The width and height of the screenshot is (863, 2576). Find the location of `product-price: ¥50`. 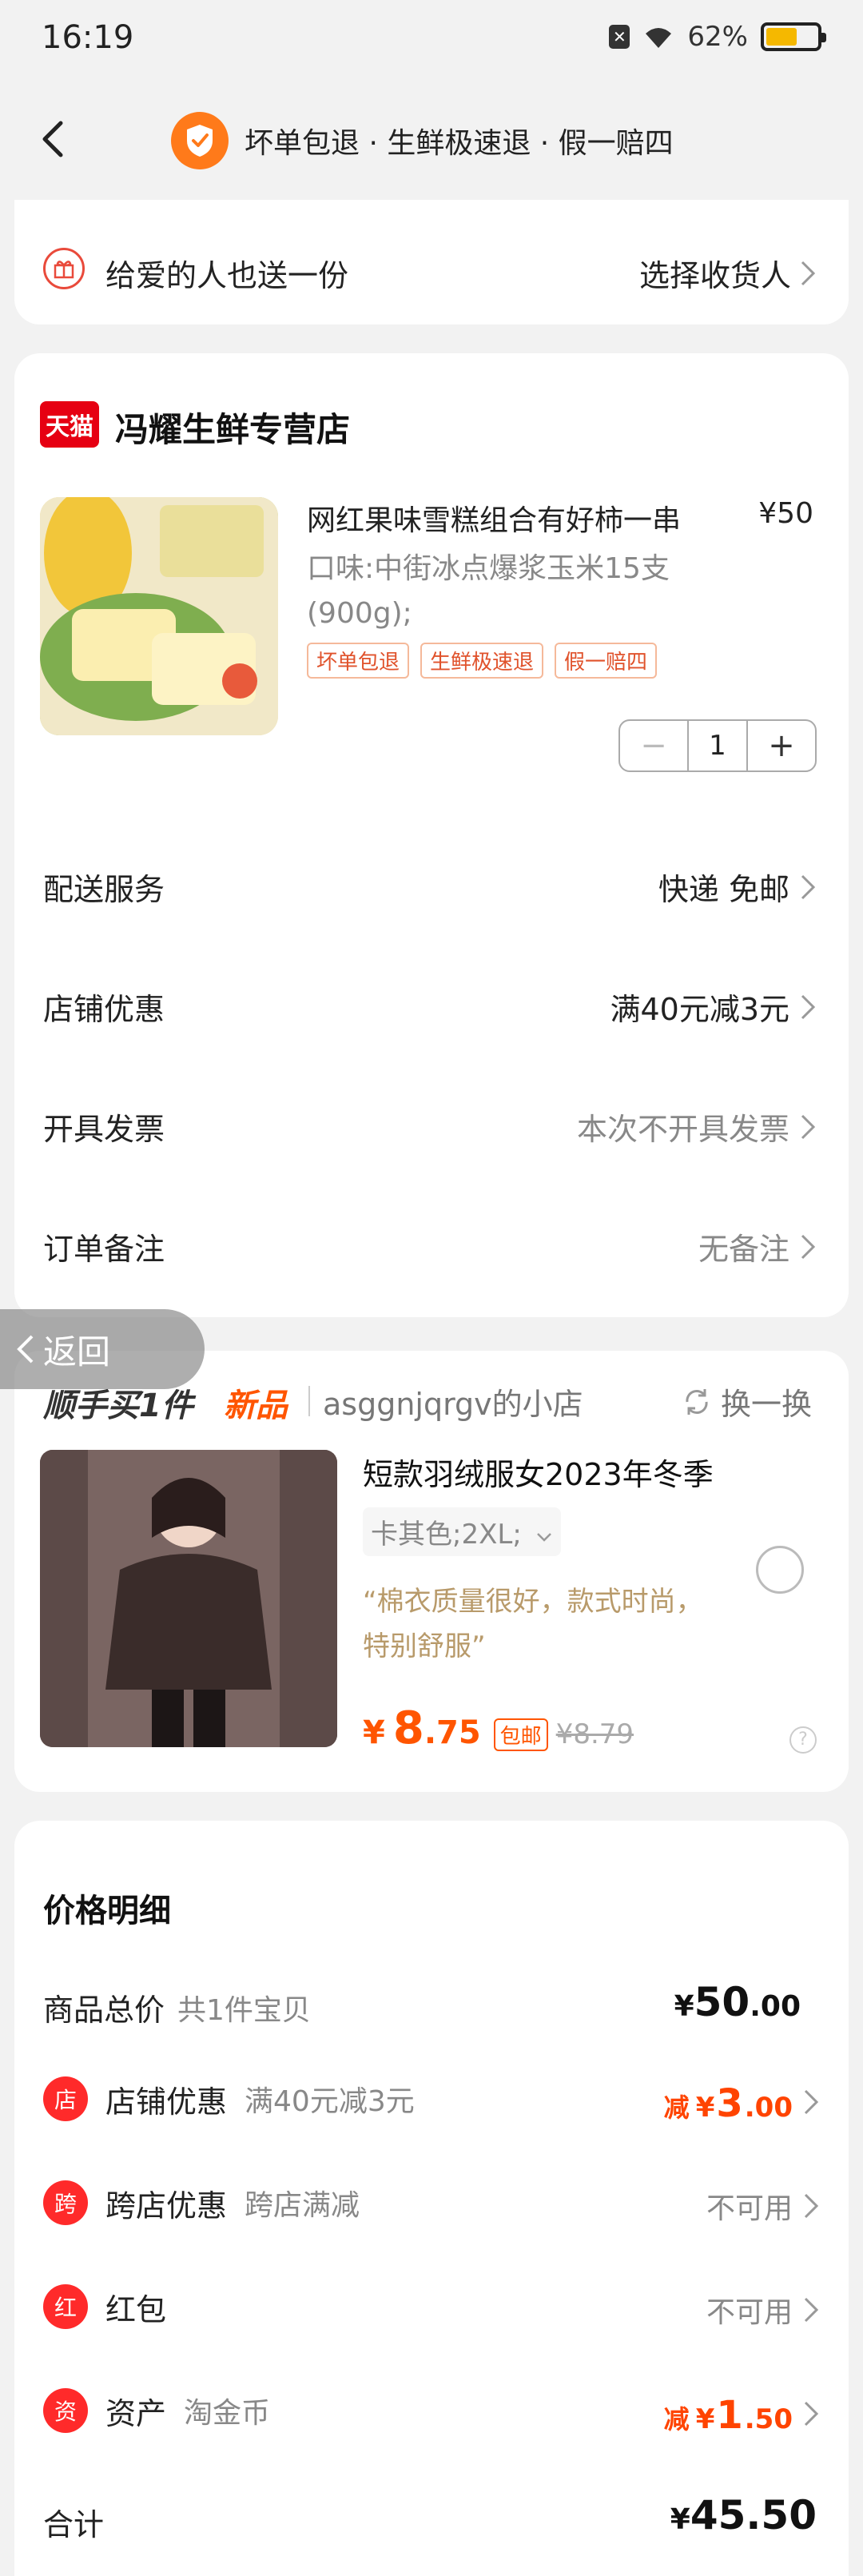

product-price: ¥50 is located at coordinates (785, 513).